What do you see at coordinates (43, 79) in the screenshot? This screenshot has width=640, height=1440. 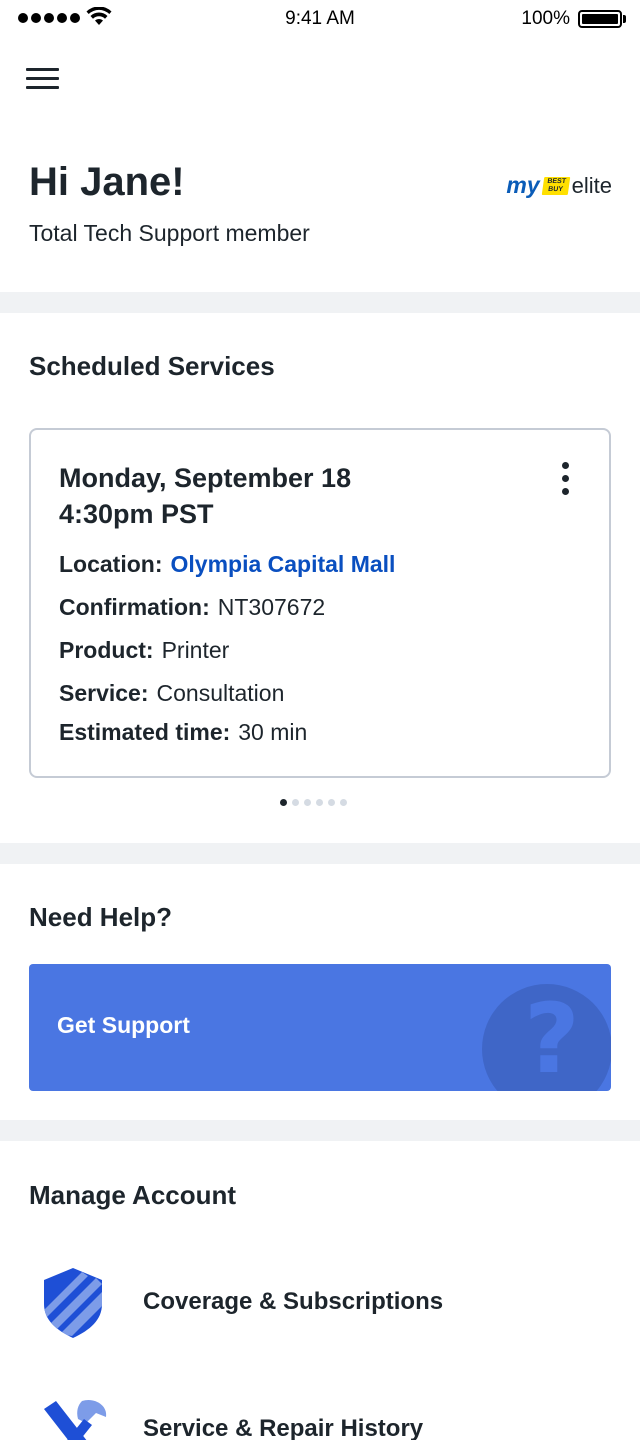 I see `menu-icon` at bounding box center [43, 79].